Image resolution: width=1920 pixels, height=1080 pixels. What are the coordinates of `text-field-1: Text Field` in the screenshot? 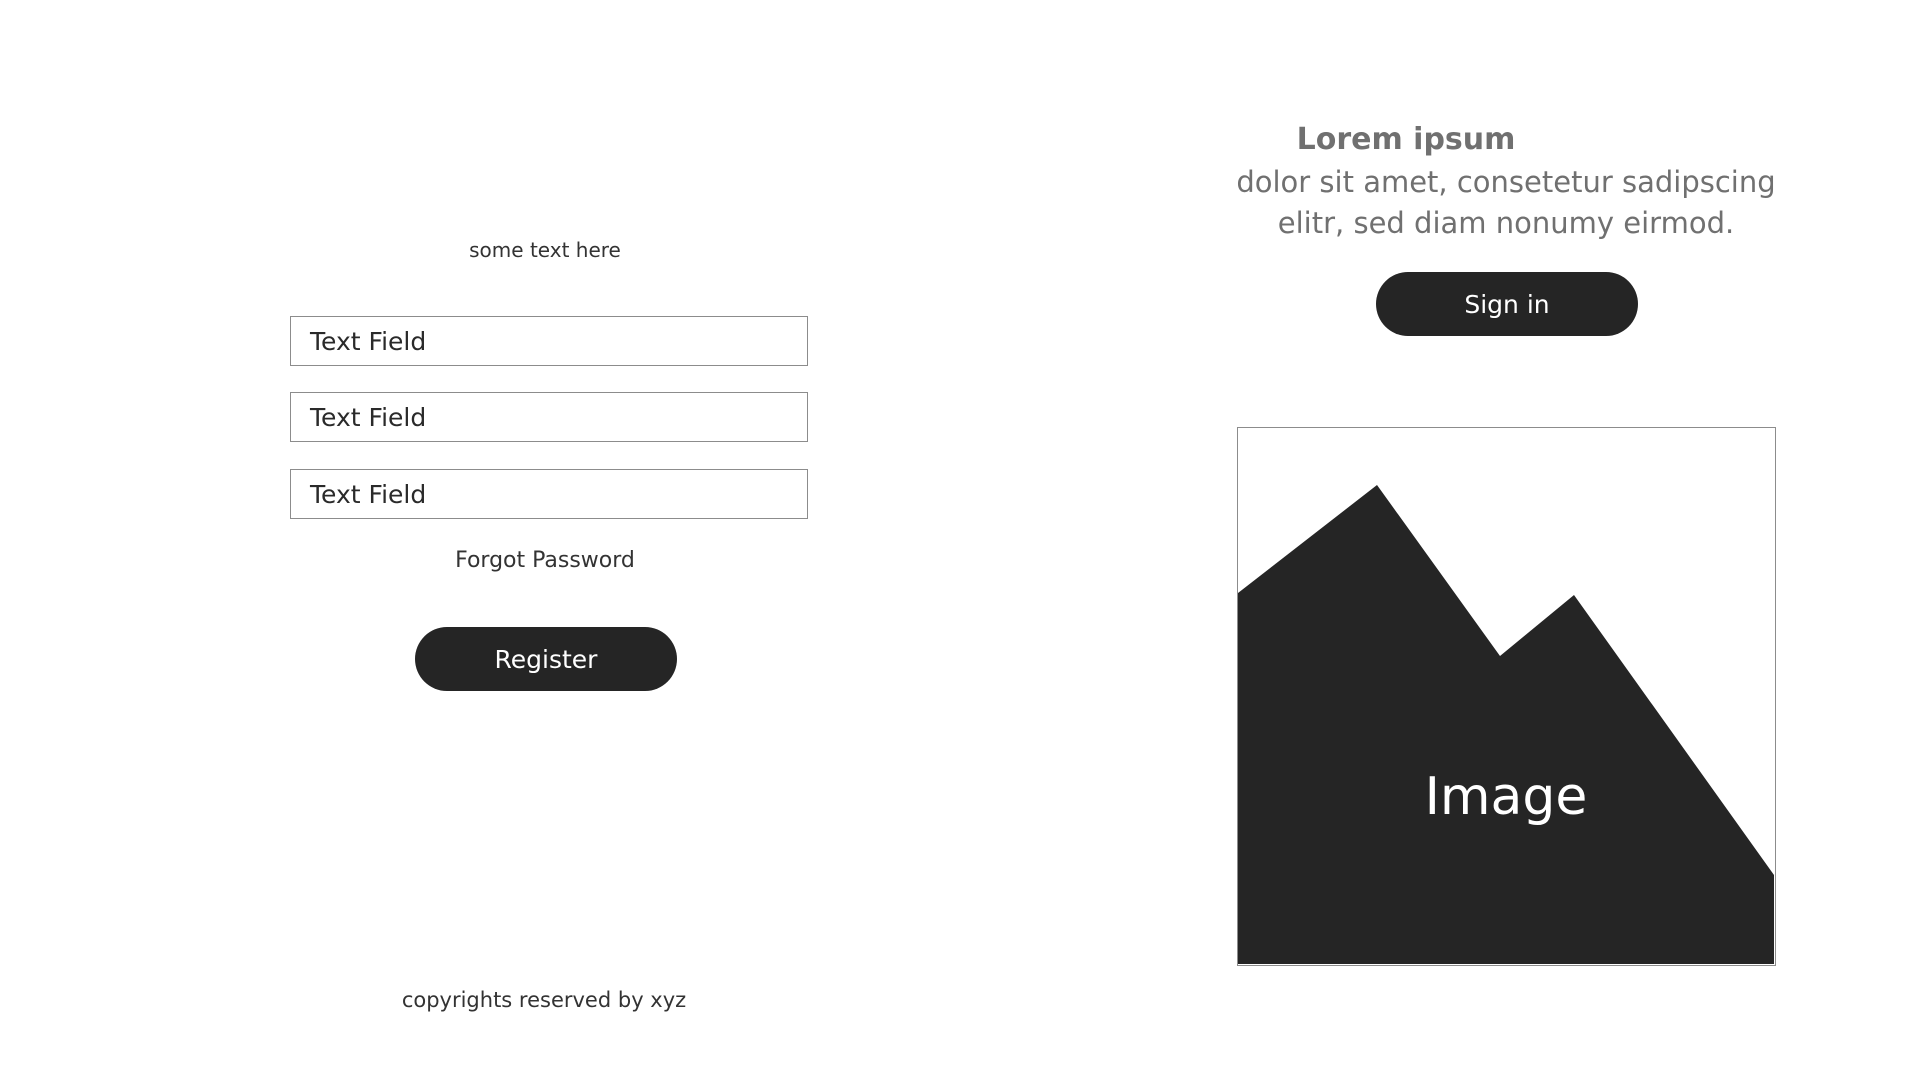 It's located at (549, 341).